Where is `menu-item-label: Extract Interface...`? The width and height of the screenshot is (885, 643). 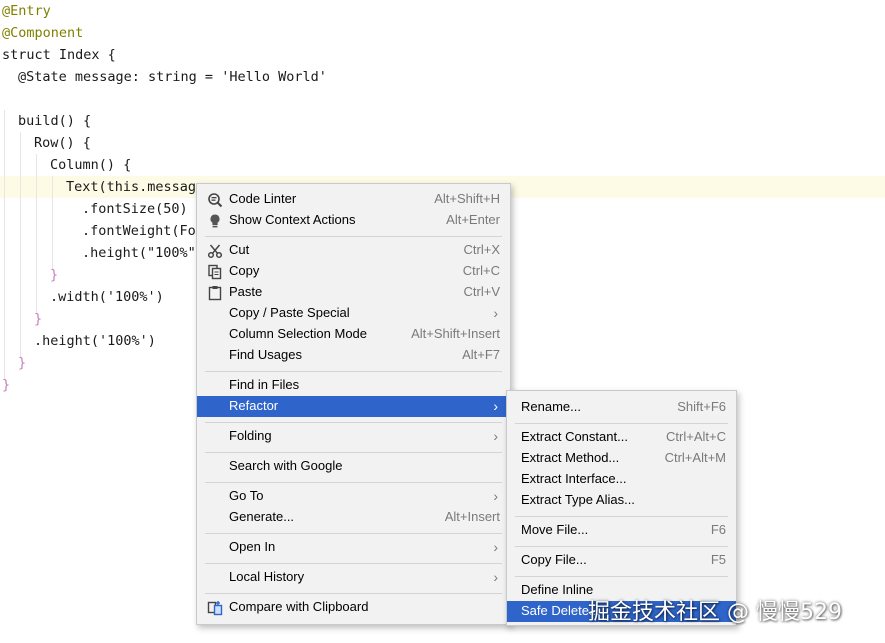
menu-item-label: Extract Interface... is located at coordinates (574, 478).